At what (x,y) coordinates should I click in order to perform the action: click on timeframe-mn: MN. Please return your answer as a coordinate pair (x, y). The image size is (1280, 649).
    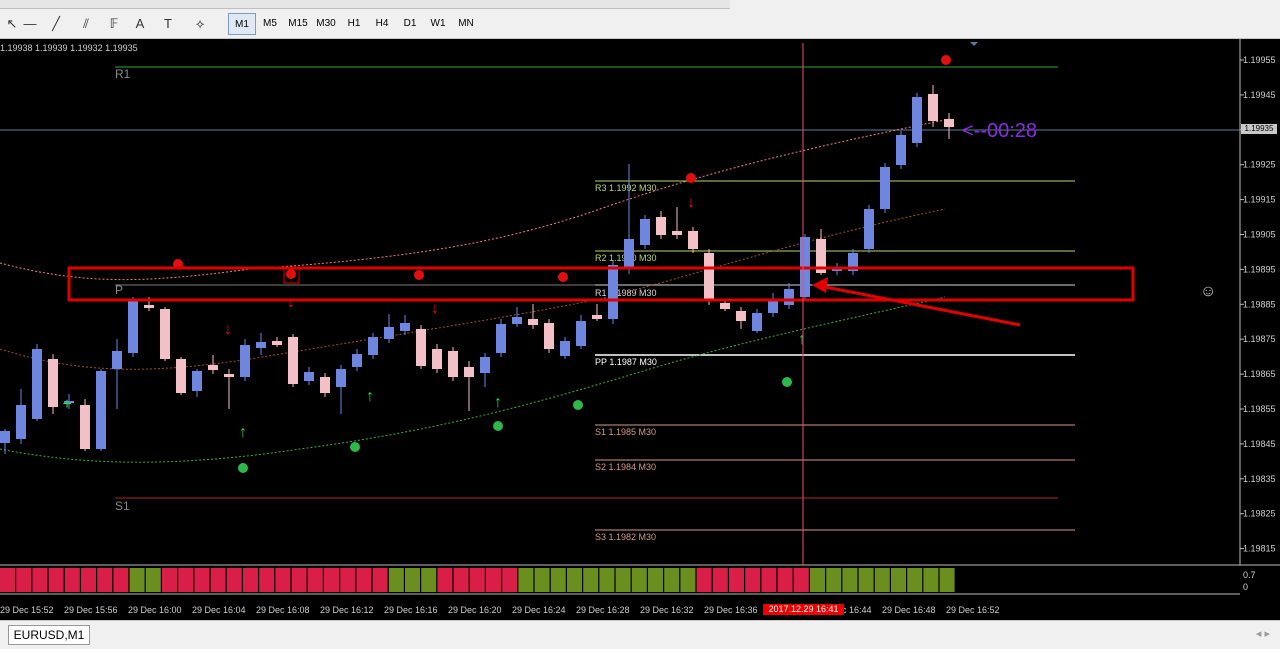
    Looking at the image, I should click on (466, 24).